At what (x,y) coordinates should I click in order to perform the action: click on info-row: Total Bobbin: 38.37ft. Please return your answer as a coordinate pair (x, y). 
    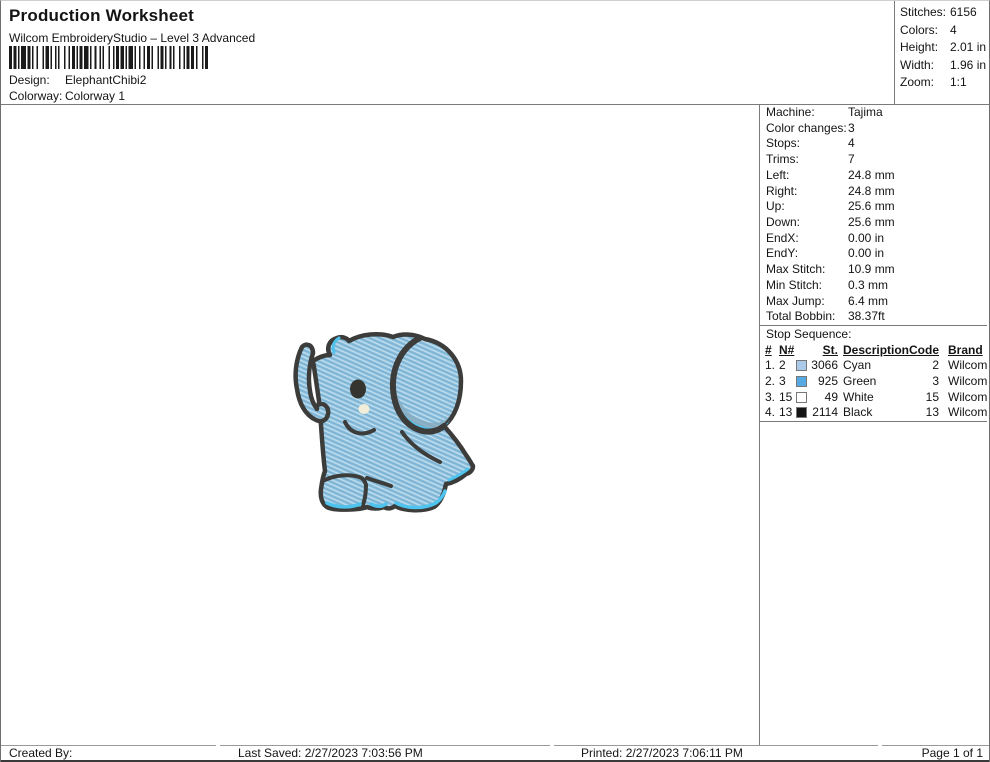
    Looking at the image, I should click on (873, 317).